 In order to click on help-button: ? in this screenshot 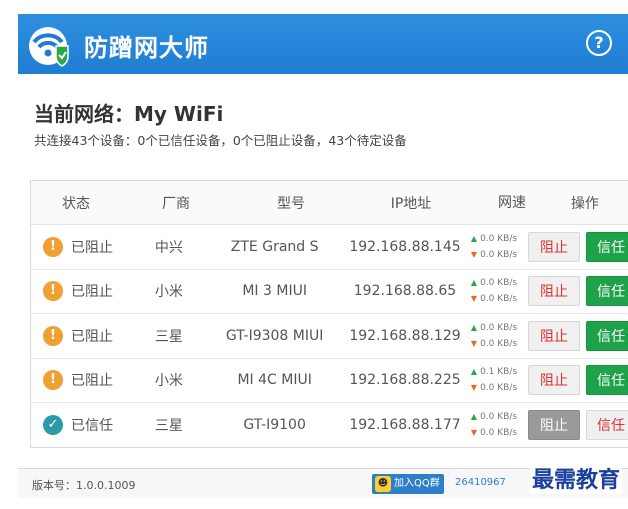, I will do `click(599, 43)`.